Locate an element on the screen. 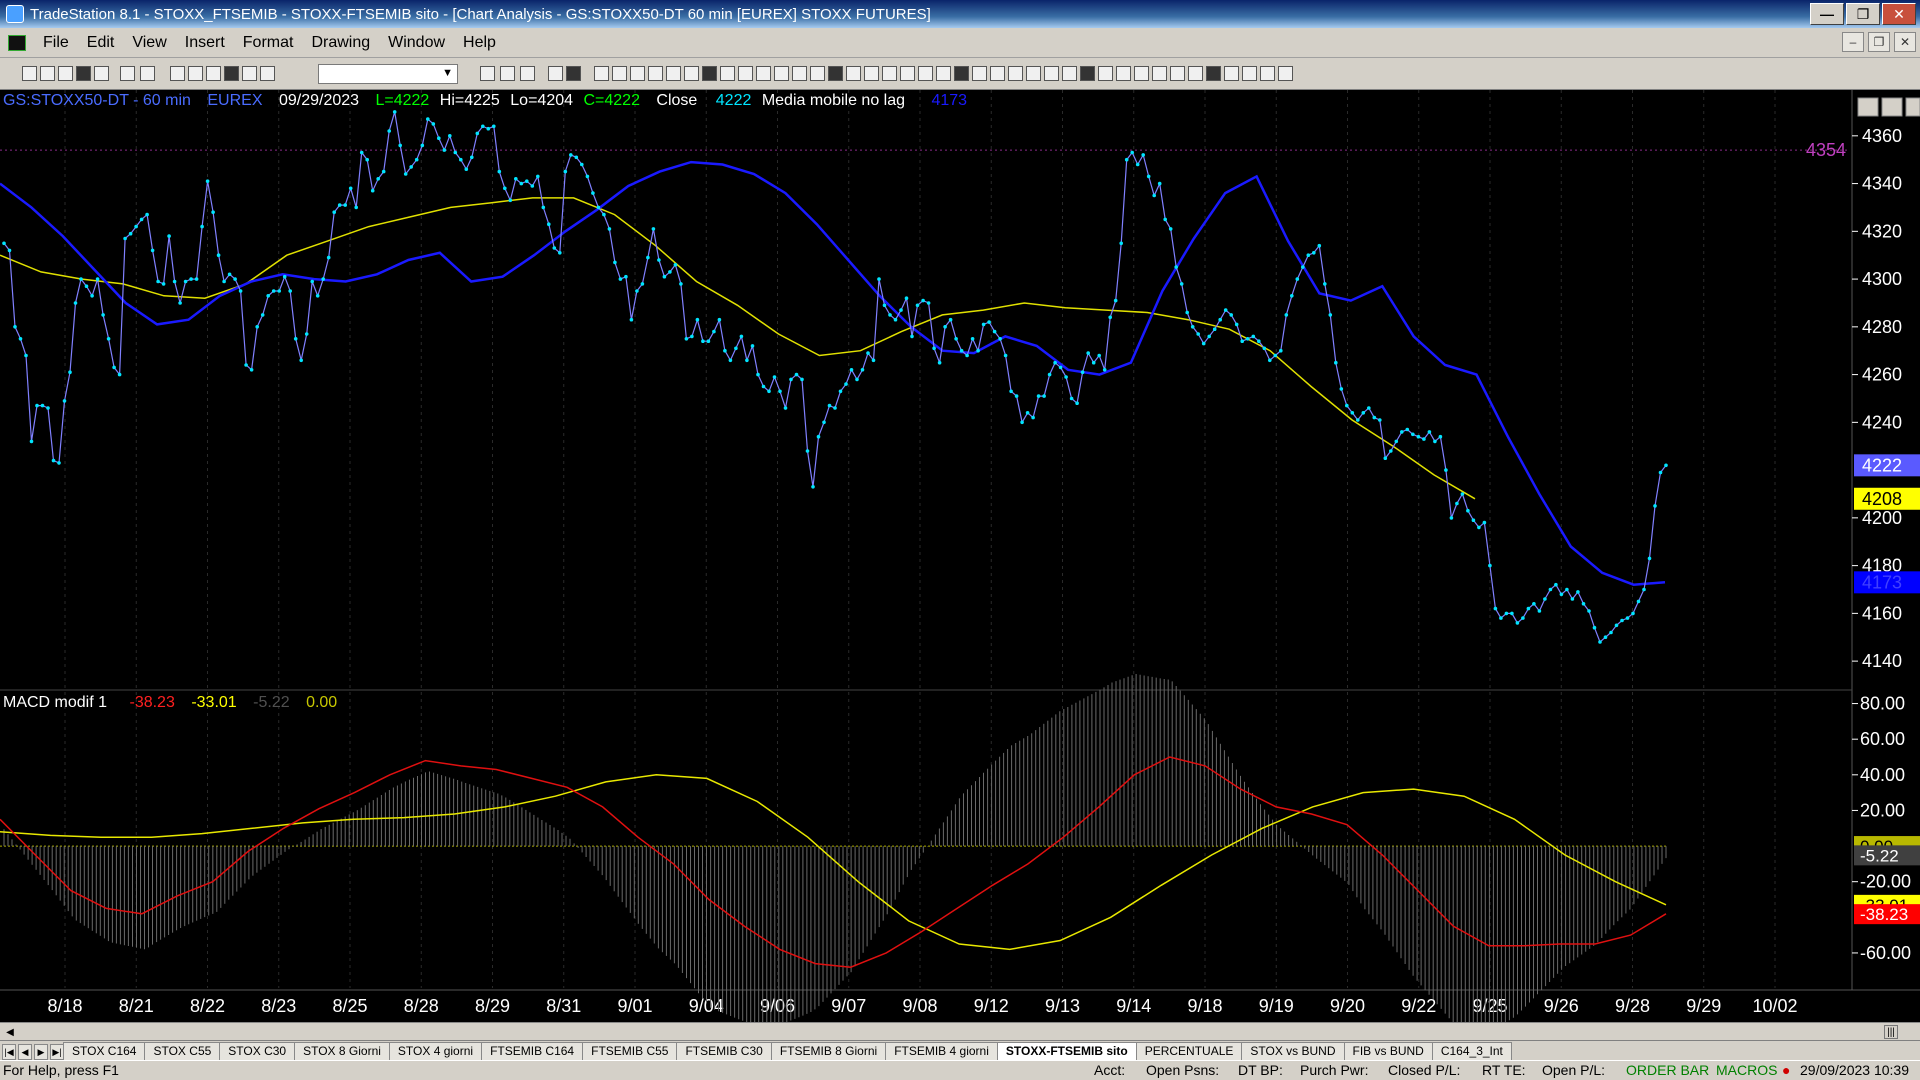  workspace-tab: FTSEMIB 8 Giorni is located at coordinates (828, 1051).